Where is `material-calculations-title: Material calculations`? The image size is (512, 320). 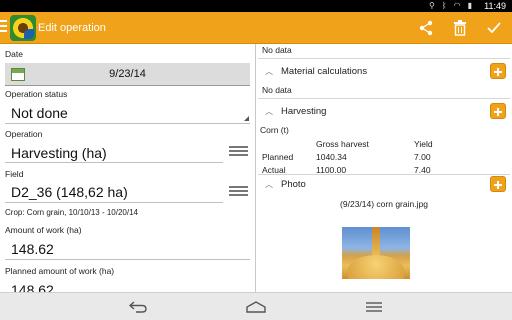
material-calculations-title: Material calculations is located at coordinates (324, 71).